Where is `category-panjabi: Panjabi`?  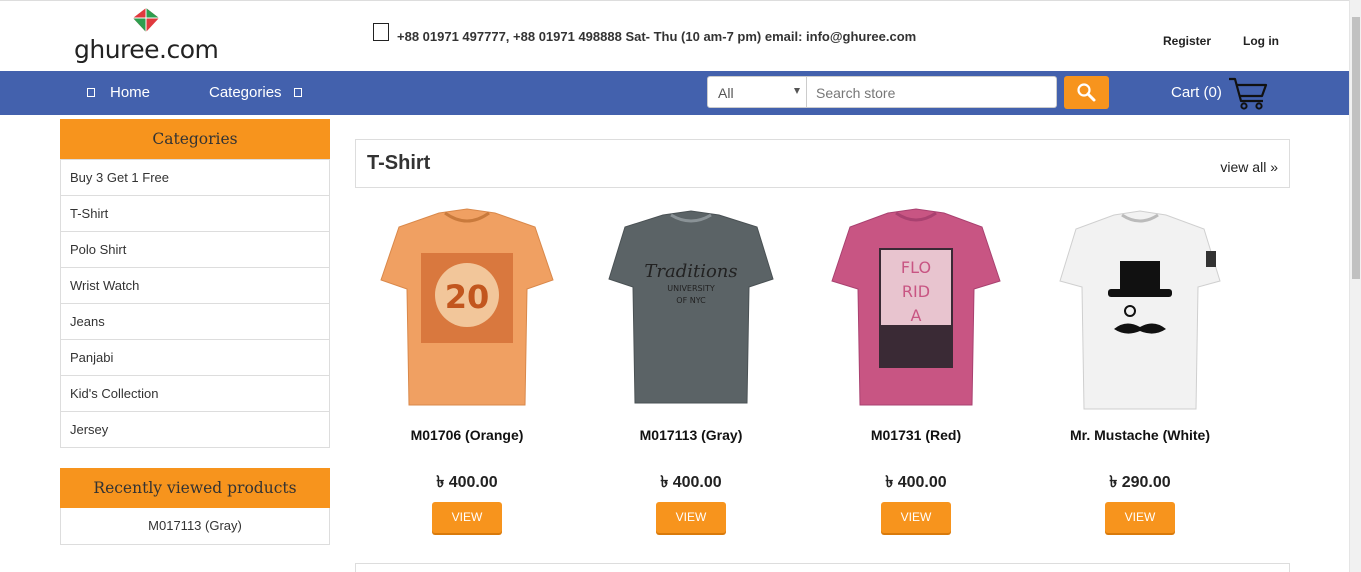 category-panjabi: Panjabi is located at coordinates (195, 357).